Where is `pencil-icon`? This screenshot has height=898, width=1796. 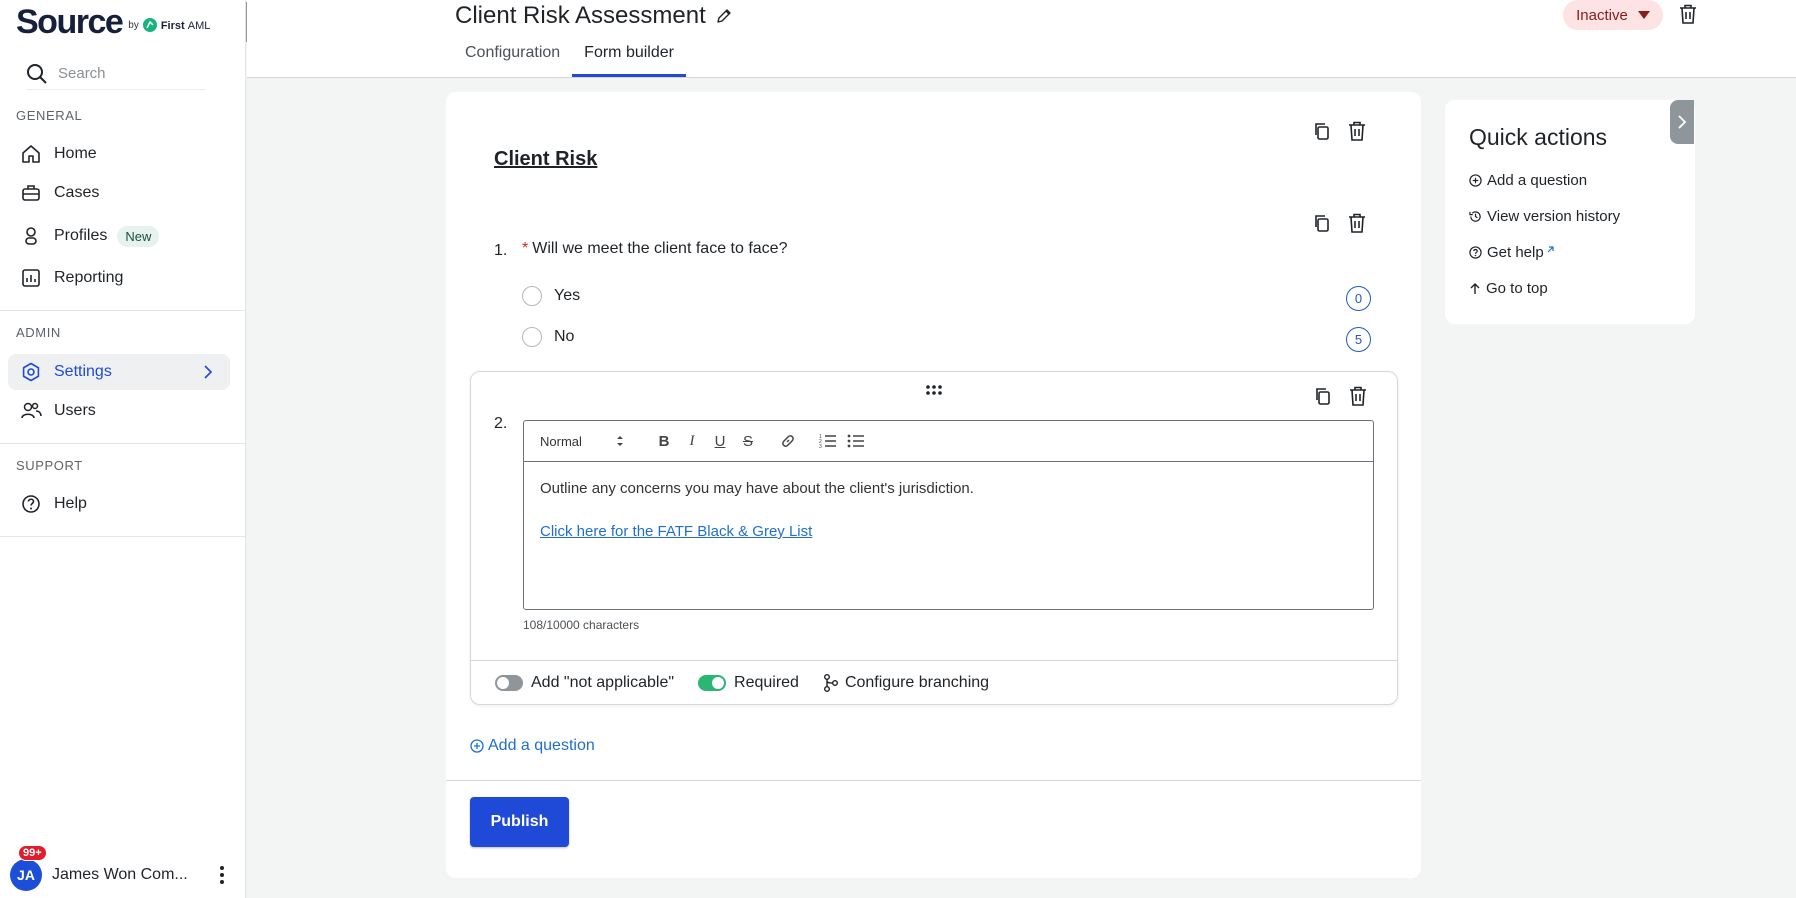 pencil-icon is located at coordinates (724, 16).